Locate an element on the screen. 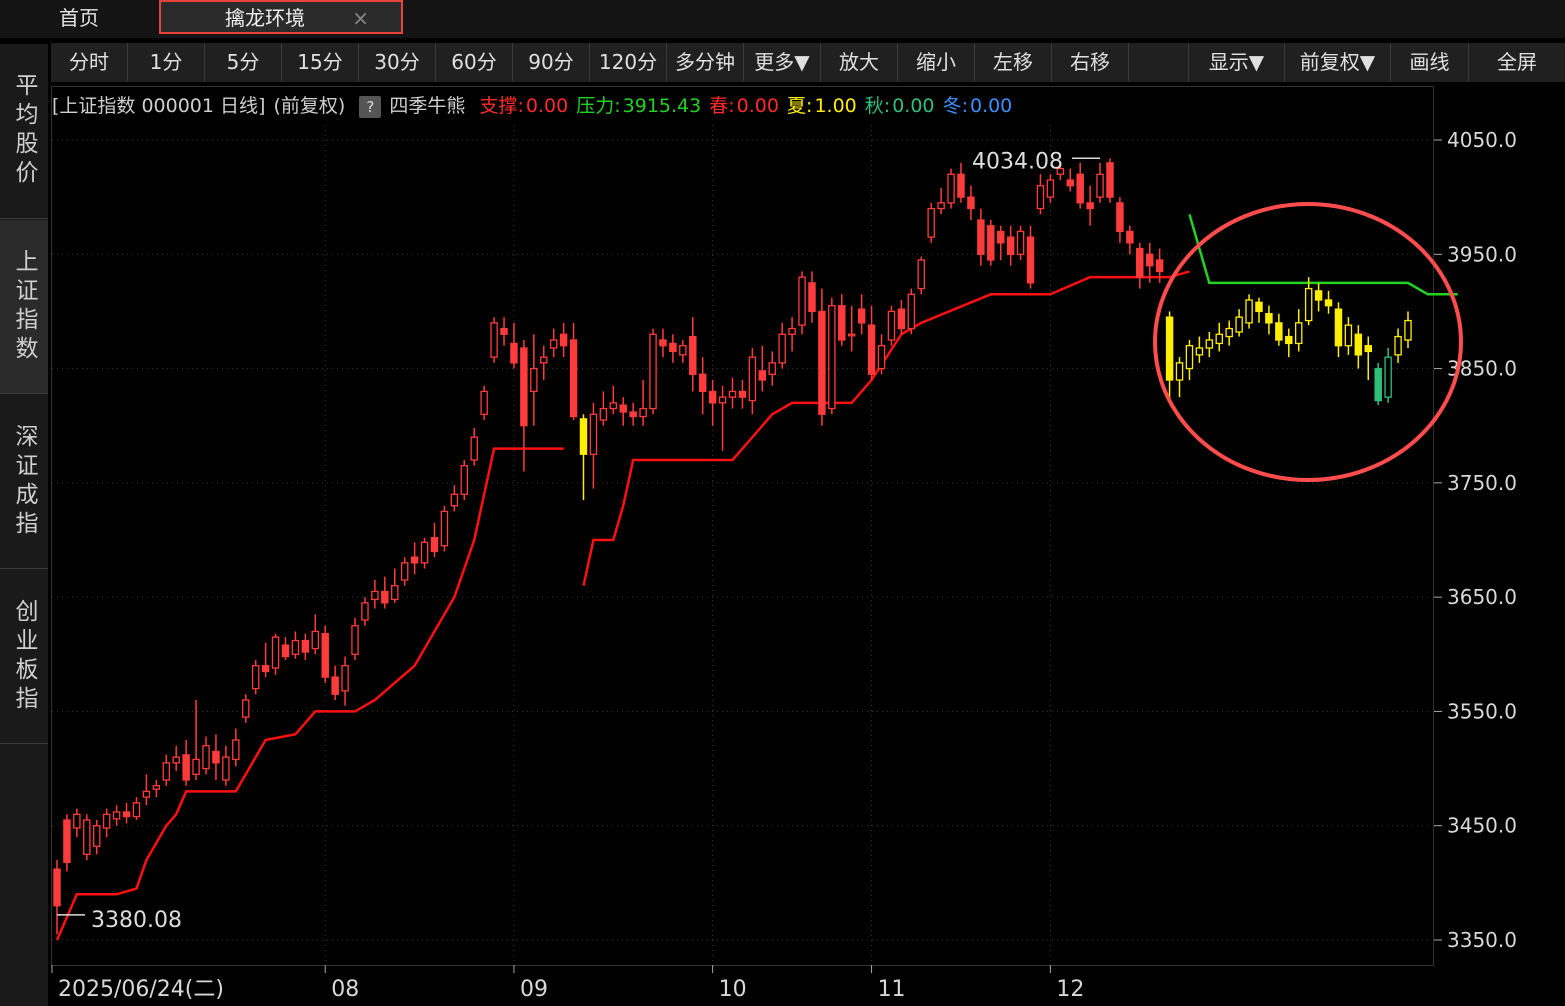  y-tick-label: 3650.0 is located at coordinates (1482, 597).